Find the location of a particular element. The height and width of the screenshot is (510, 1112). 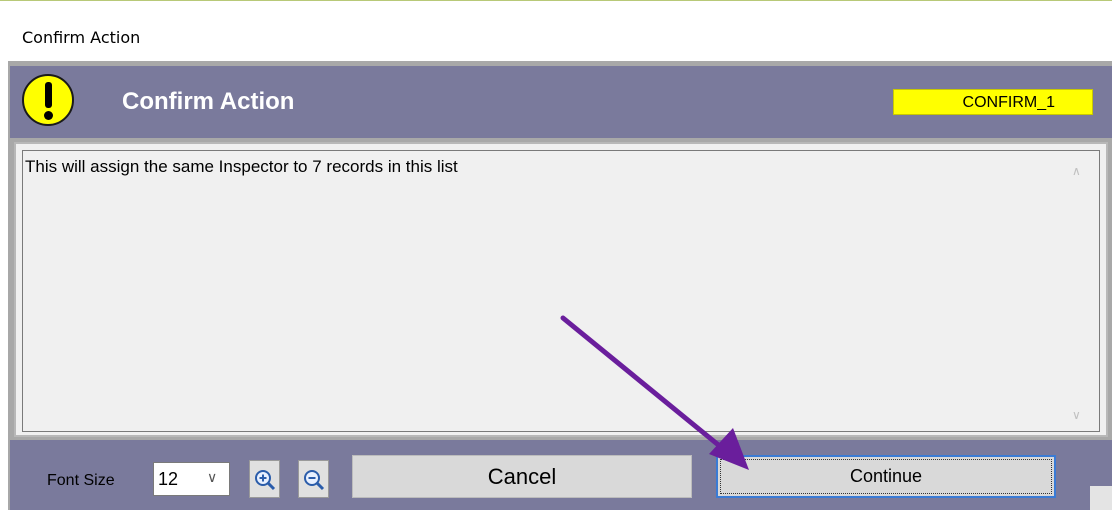

scroll-down-icon: ∨ is located at coordinates (1076, 415).